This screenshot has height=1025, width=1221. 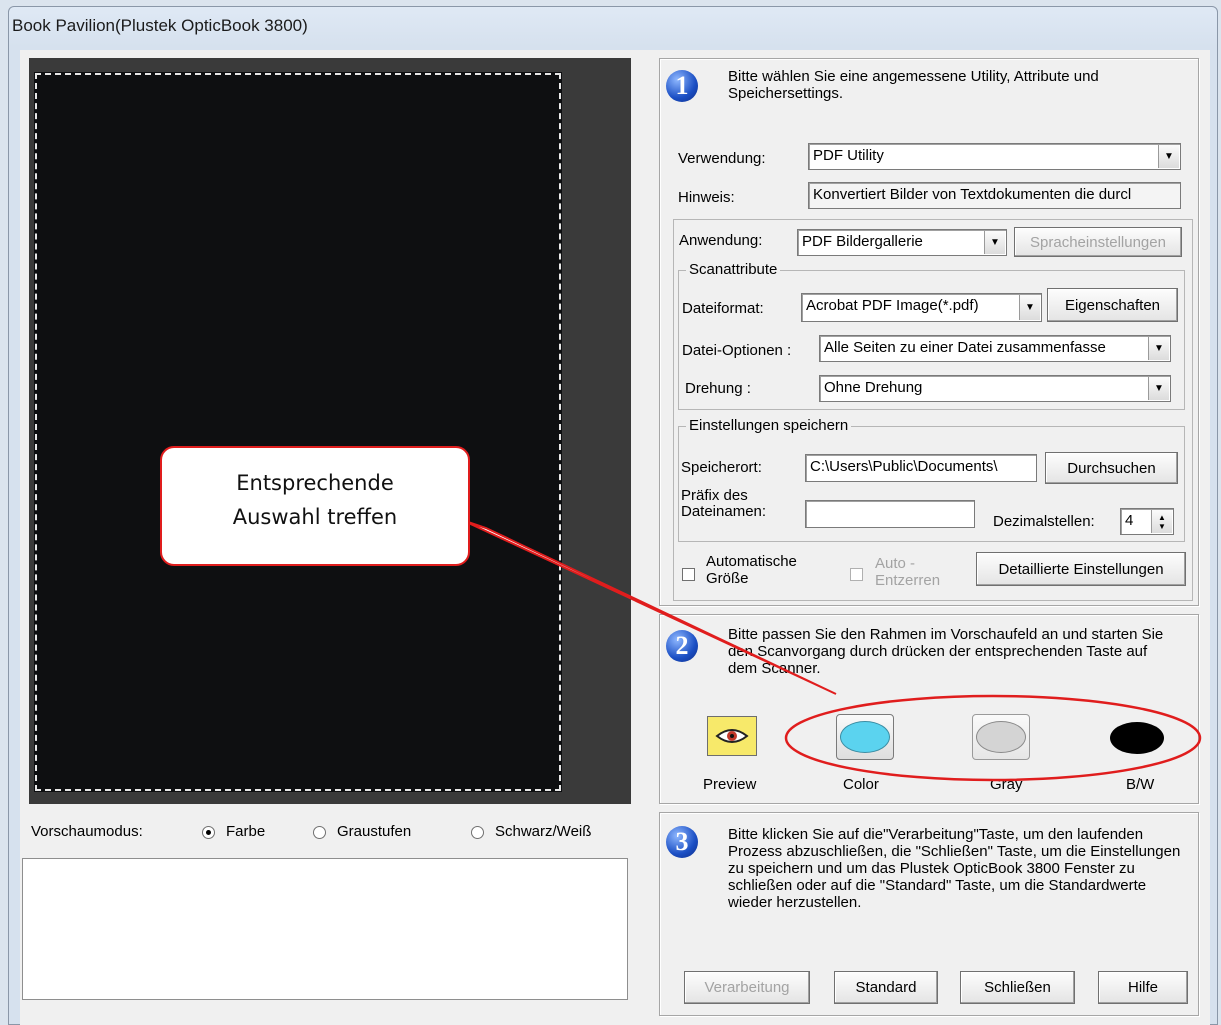 I want to click on callout-line2: Auswahl treffen, so click(x=315, y=517).